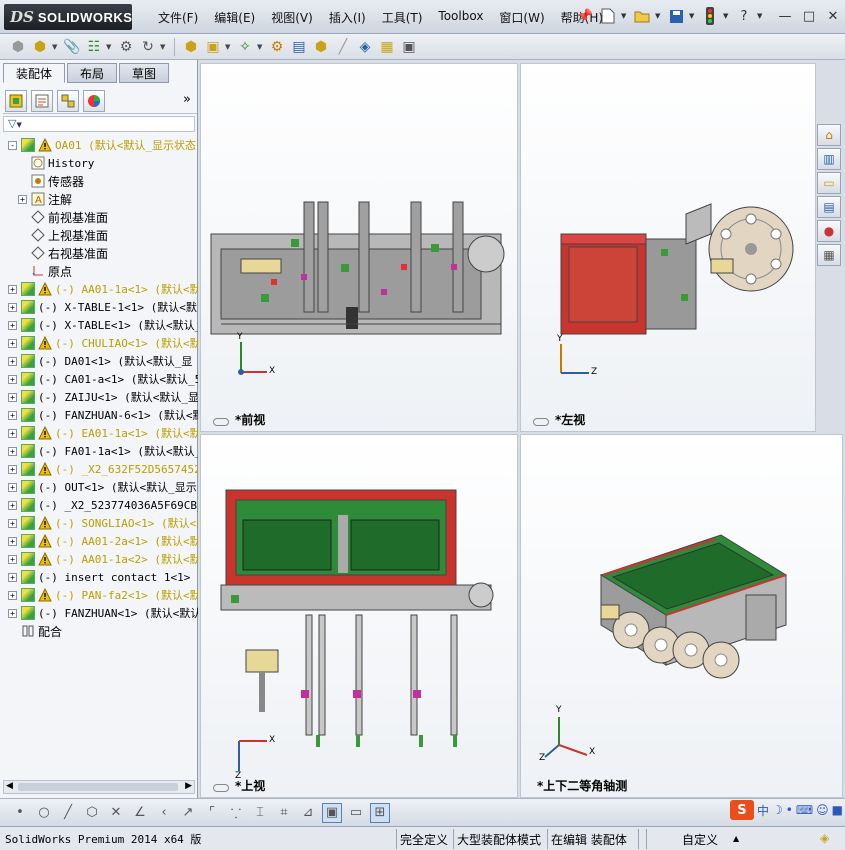 This screenshot has width=845, height=850. I want to click on corner-icon: ⌜, so click(212, 813).